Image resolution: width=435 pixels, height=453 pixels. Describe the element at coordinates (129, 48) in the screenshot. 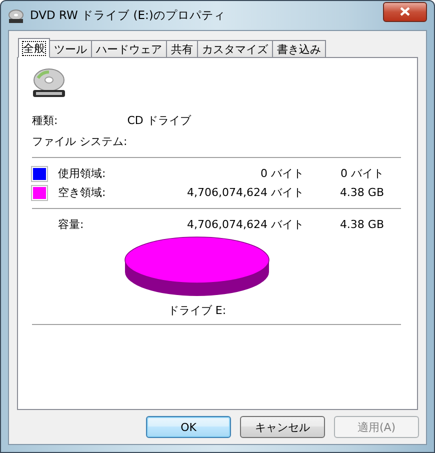

I see `tab: ハードウェア` at that location.